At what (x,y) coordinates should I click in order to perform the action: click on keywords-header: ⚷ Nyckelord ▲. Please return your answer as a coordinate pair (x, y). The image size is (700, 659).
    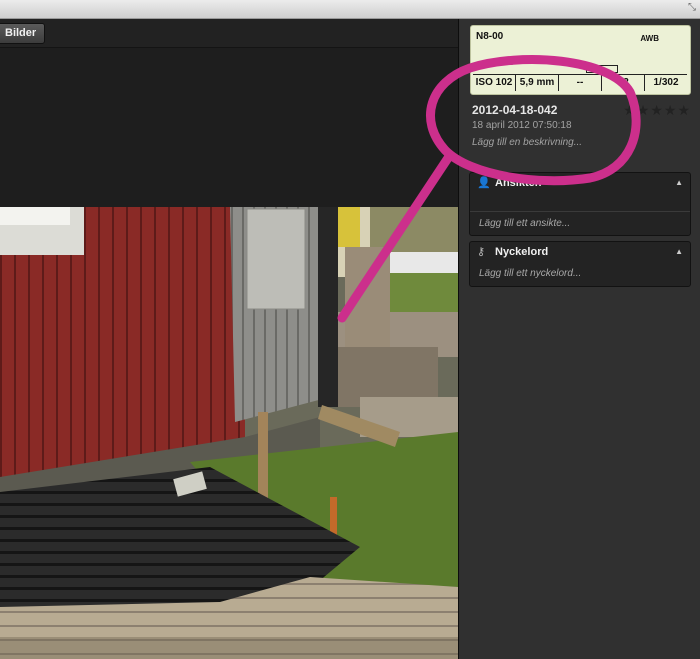
    Looking at the image, I should click on (580, 252).